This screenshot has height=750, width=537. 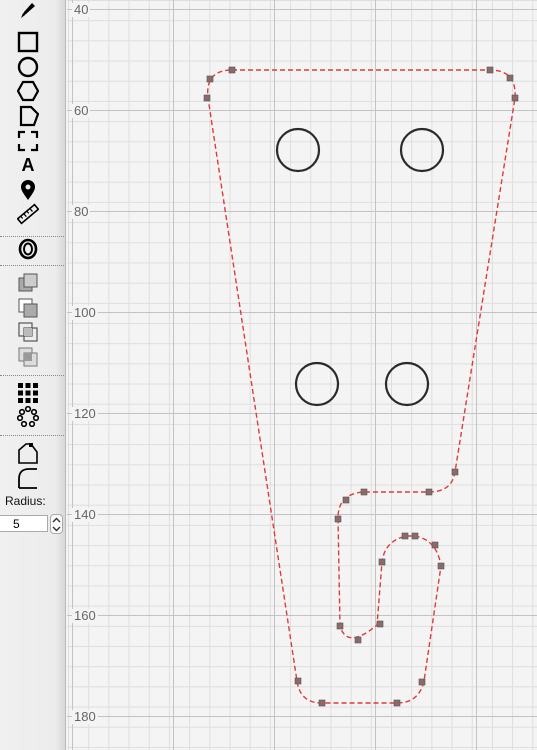 What do you see at coordinates (28, 357) in the screenshot?
I see `exclude-icon` at bounding box center [28, 357].